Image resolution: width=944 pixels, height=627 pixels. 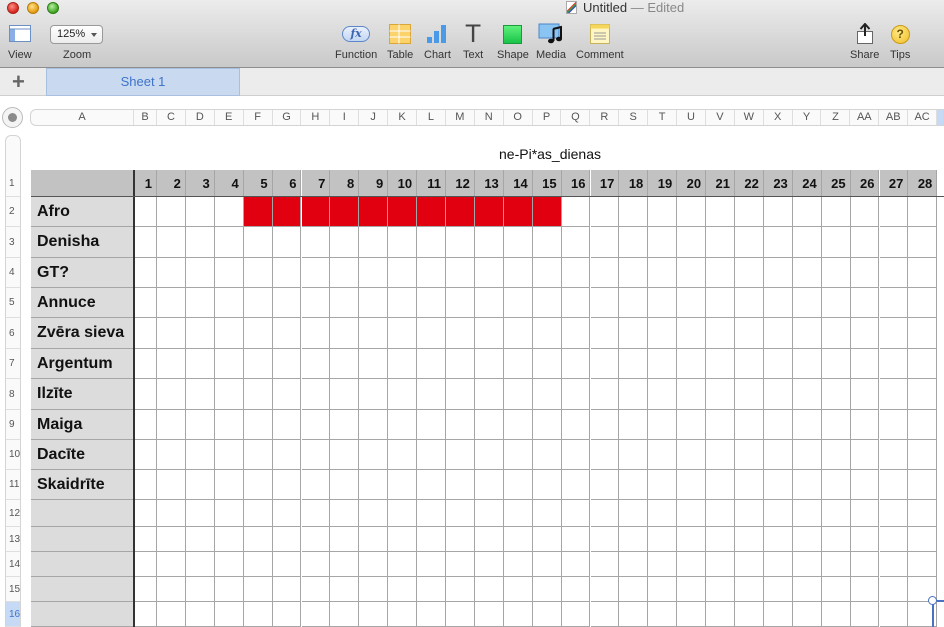 I want to click on row-header-2: 2, so click(x=13, y=212).